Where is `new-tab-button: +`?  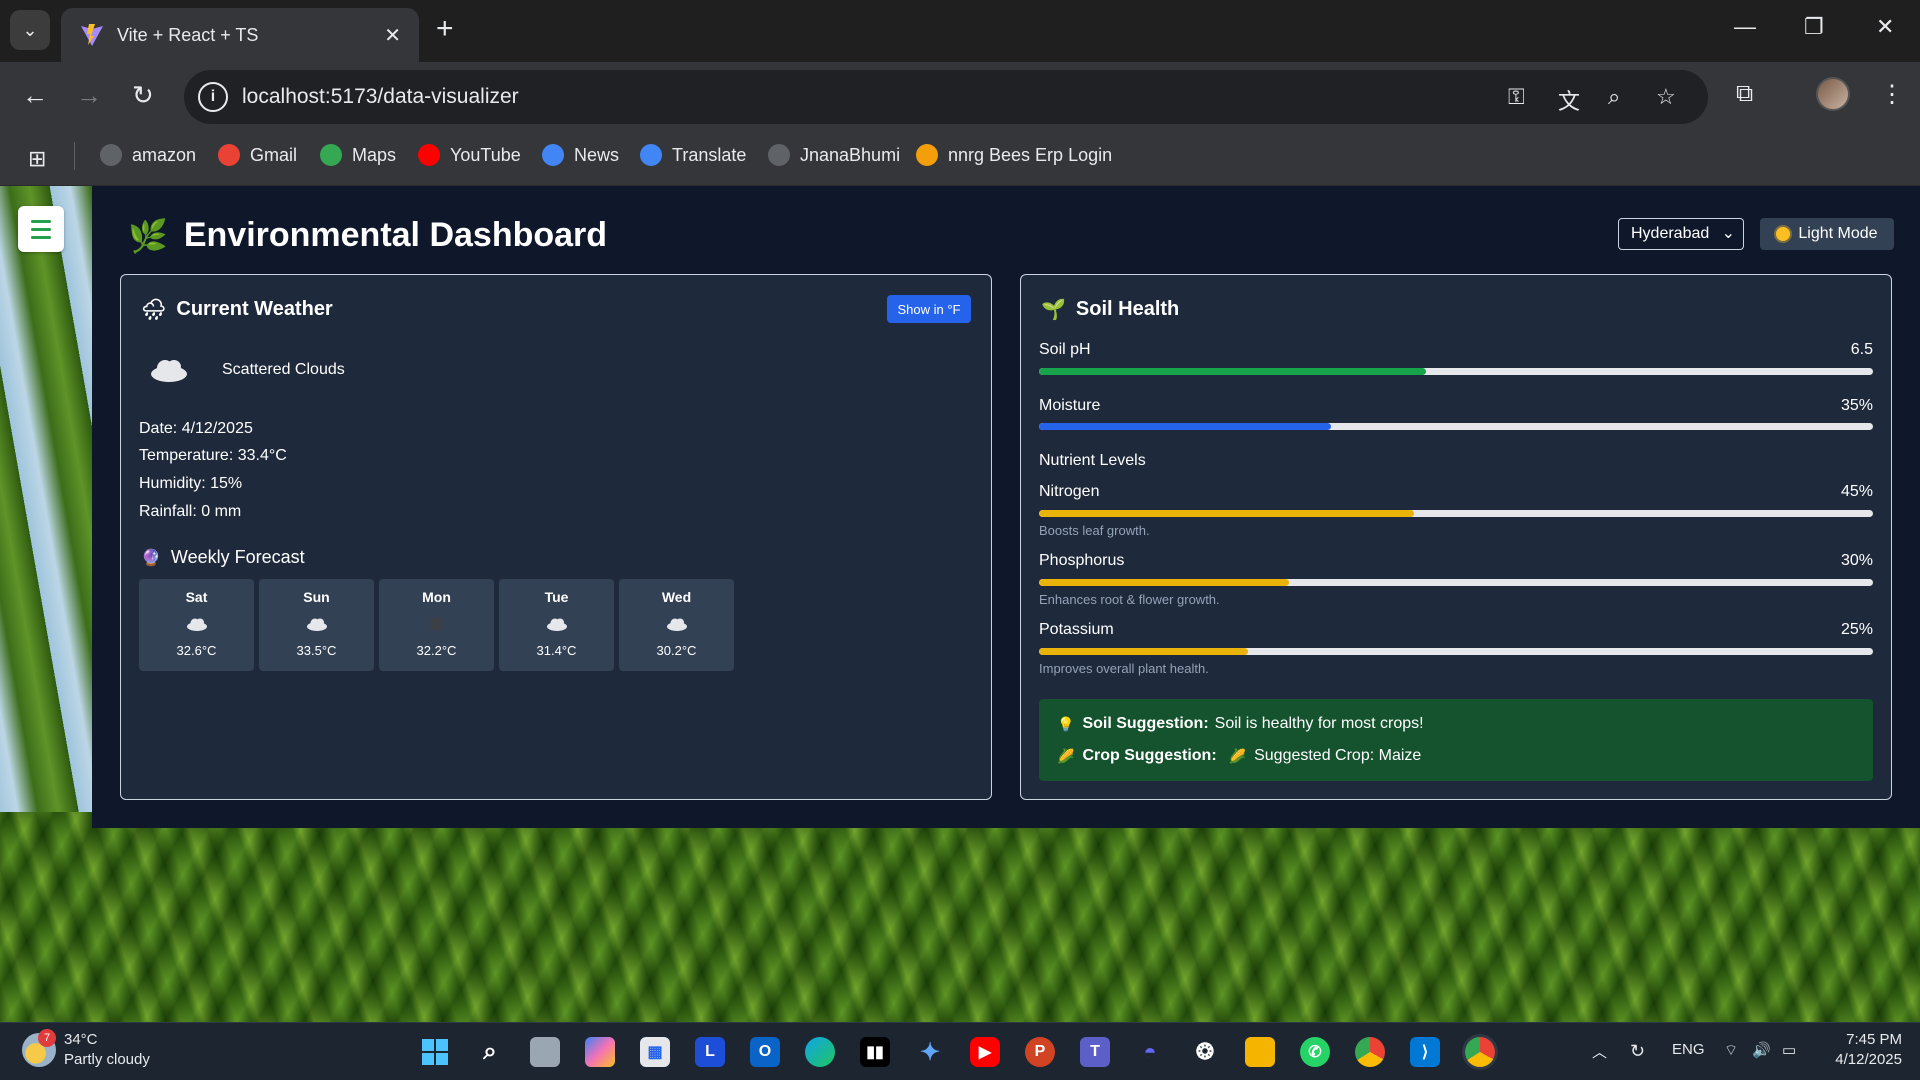 new-tab-button: + is located at coordinates (445, 29).